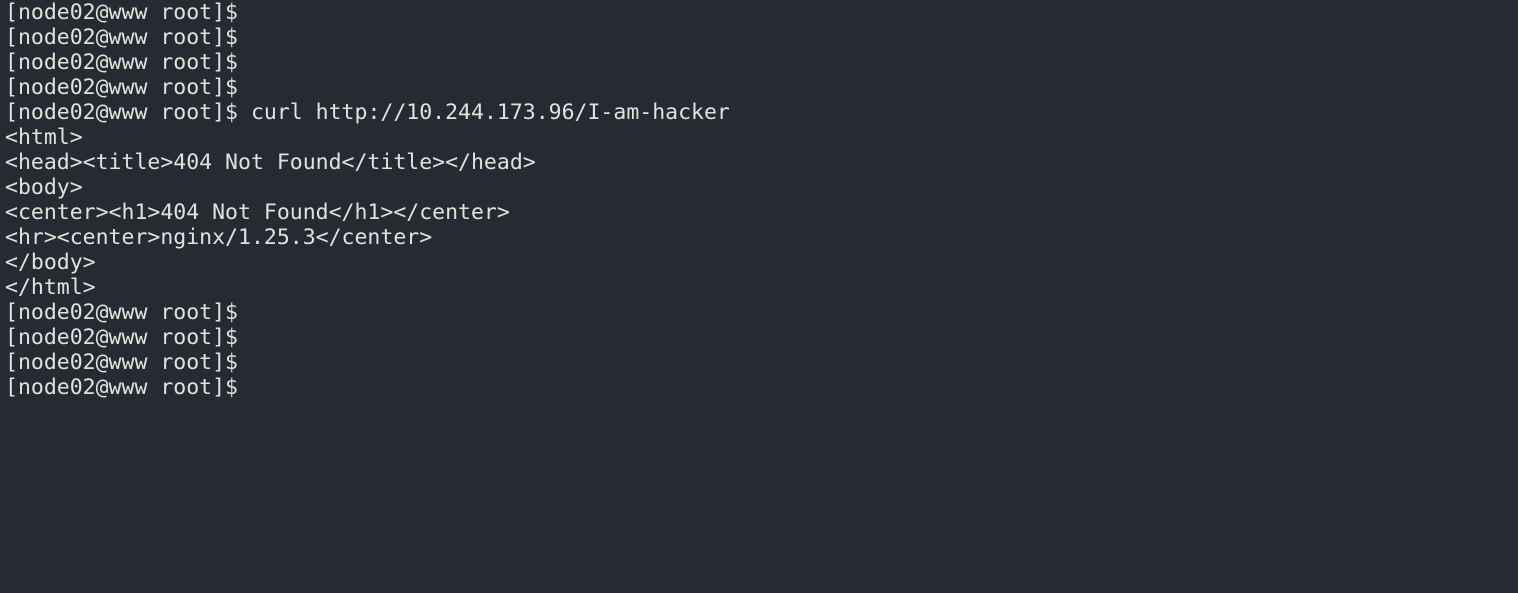 This screenshot has height=593, width=1518. I want to click on terminal-output-line: <center><h1>404 Not Found</h1></center>, so click(761, 212).